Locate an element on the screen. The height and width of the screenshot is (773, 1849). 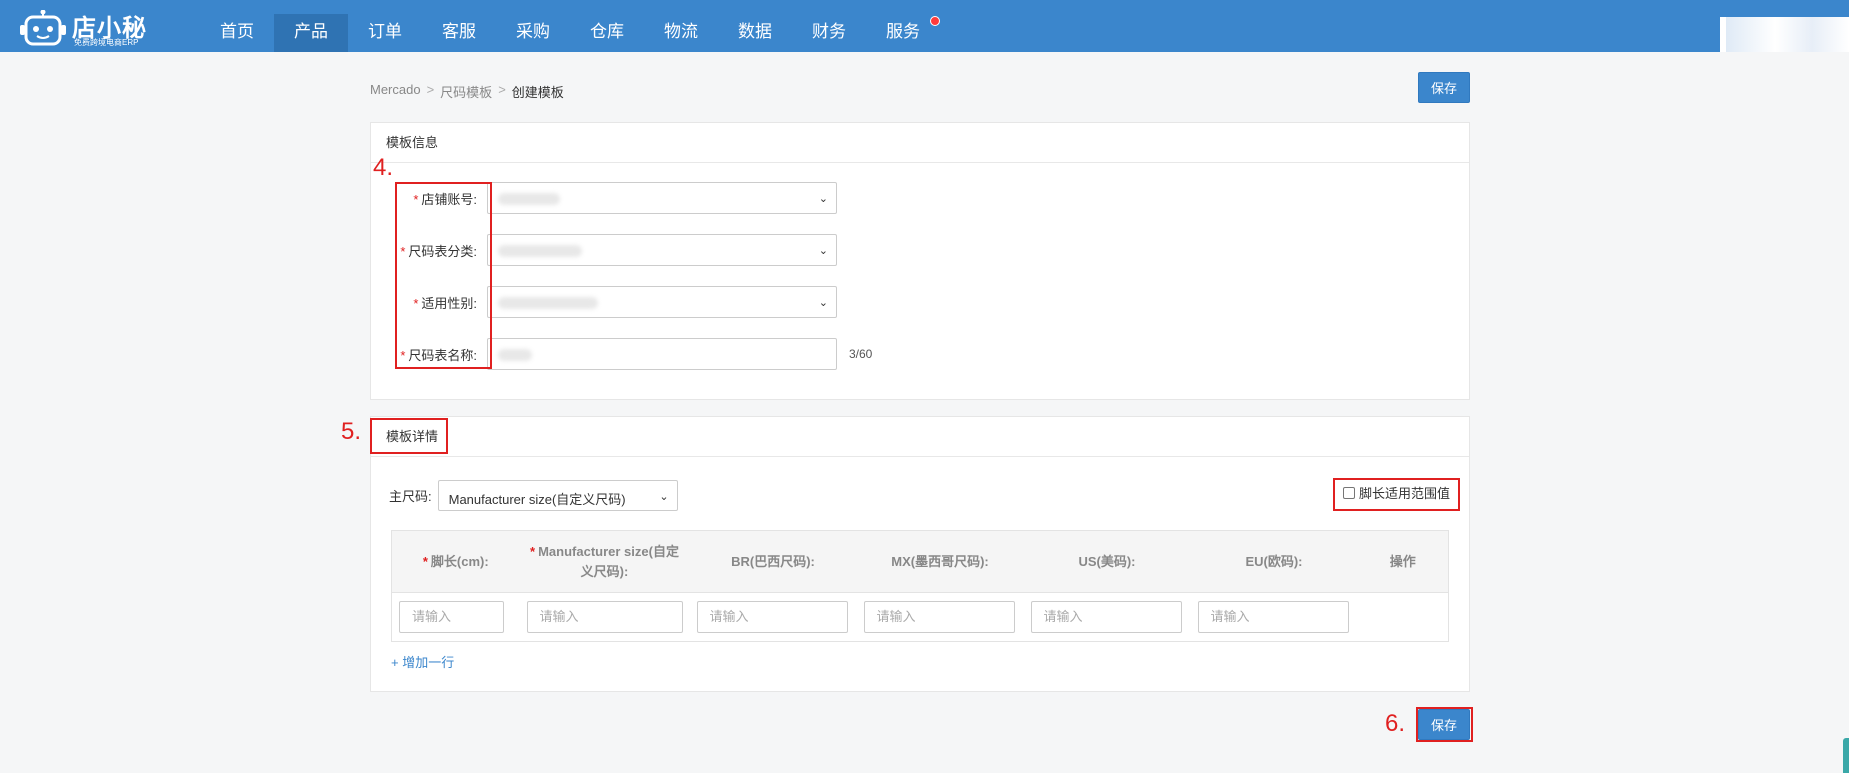
breadcrumb: Mercado > 尺码模板 > 创建模板 is located at coordinates (467, 91).